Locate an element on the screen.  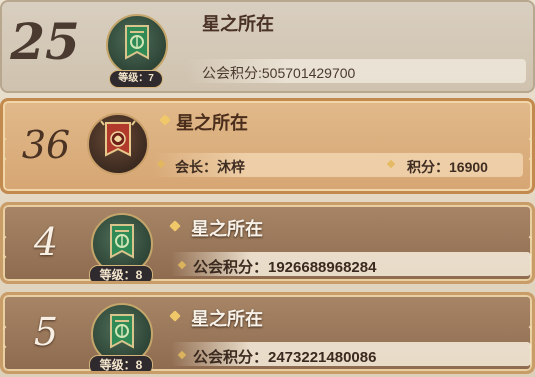
guild-score: 公会积分:505701429700 is located at coordinates (279, 73).